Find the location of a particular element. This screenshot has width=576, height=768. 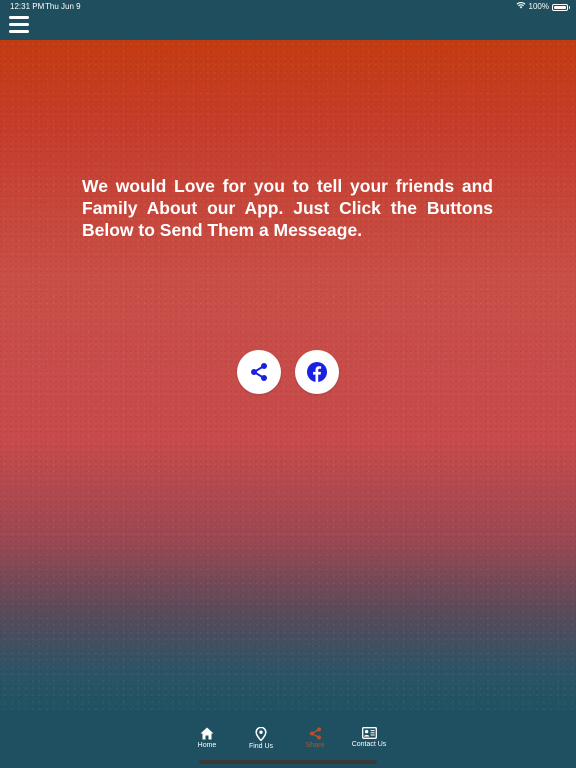

tab-find-us: Find Us is located at coordinates (261, 738).